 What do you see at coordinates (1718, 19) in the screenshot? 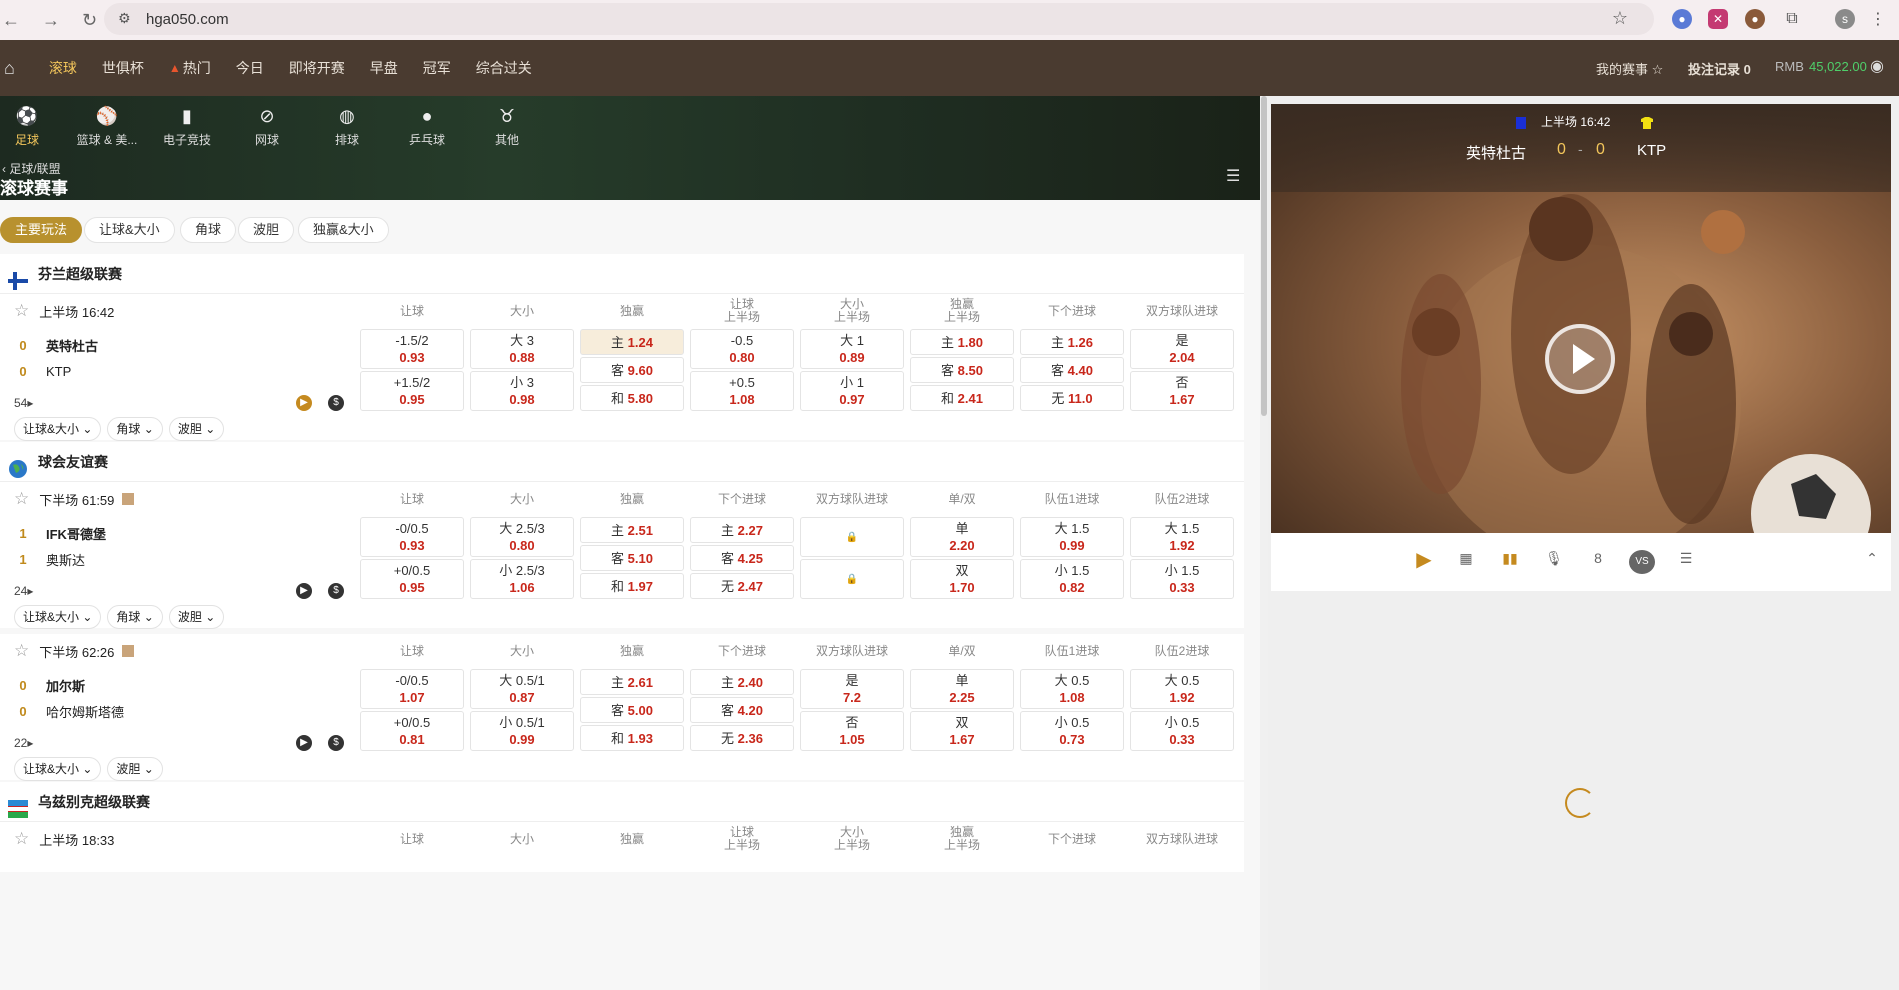
I see `extension-icon: ✕` at bounding box center [1718, 19].